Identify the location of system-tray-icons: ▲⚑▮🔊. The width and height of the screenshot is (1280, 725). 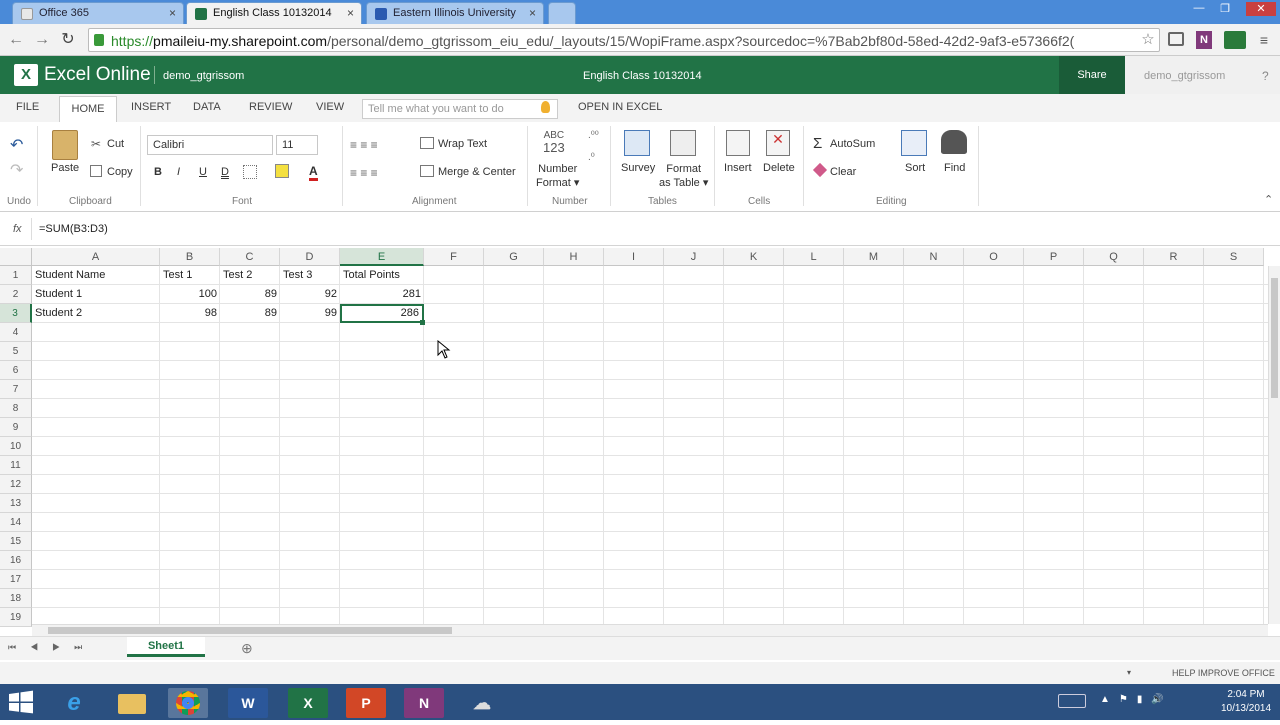
(1136, 699).